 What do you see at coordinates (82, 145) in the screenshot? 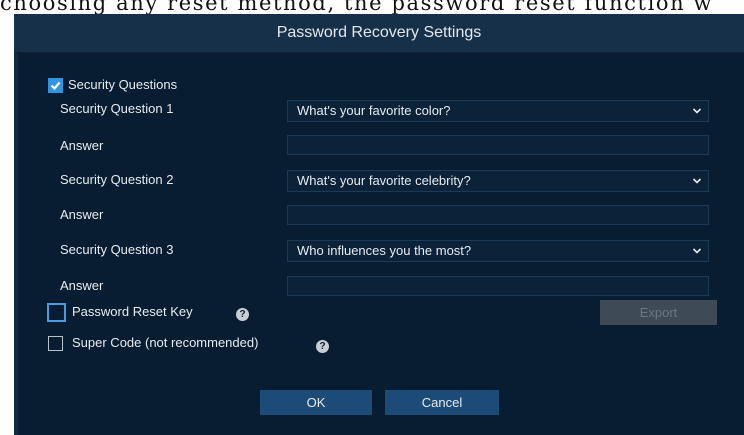
I see `answer-1-label: Answer` at bounding box center [82, 145].